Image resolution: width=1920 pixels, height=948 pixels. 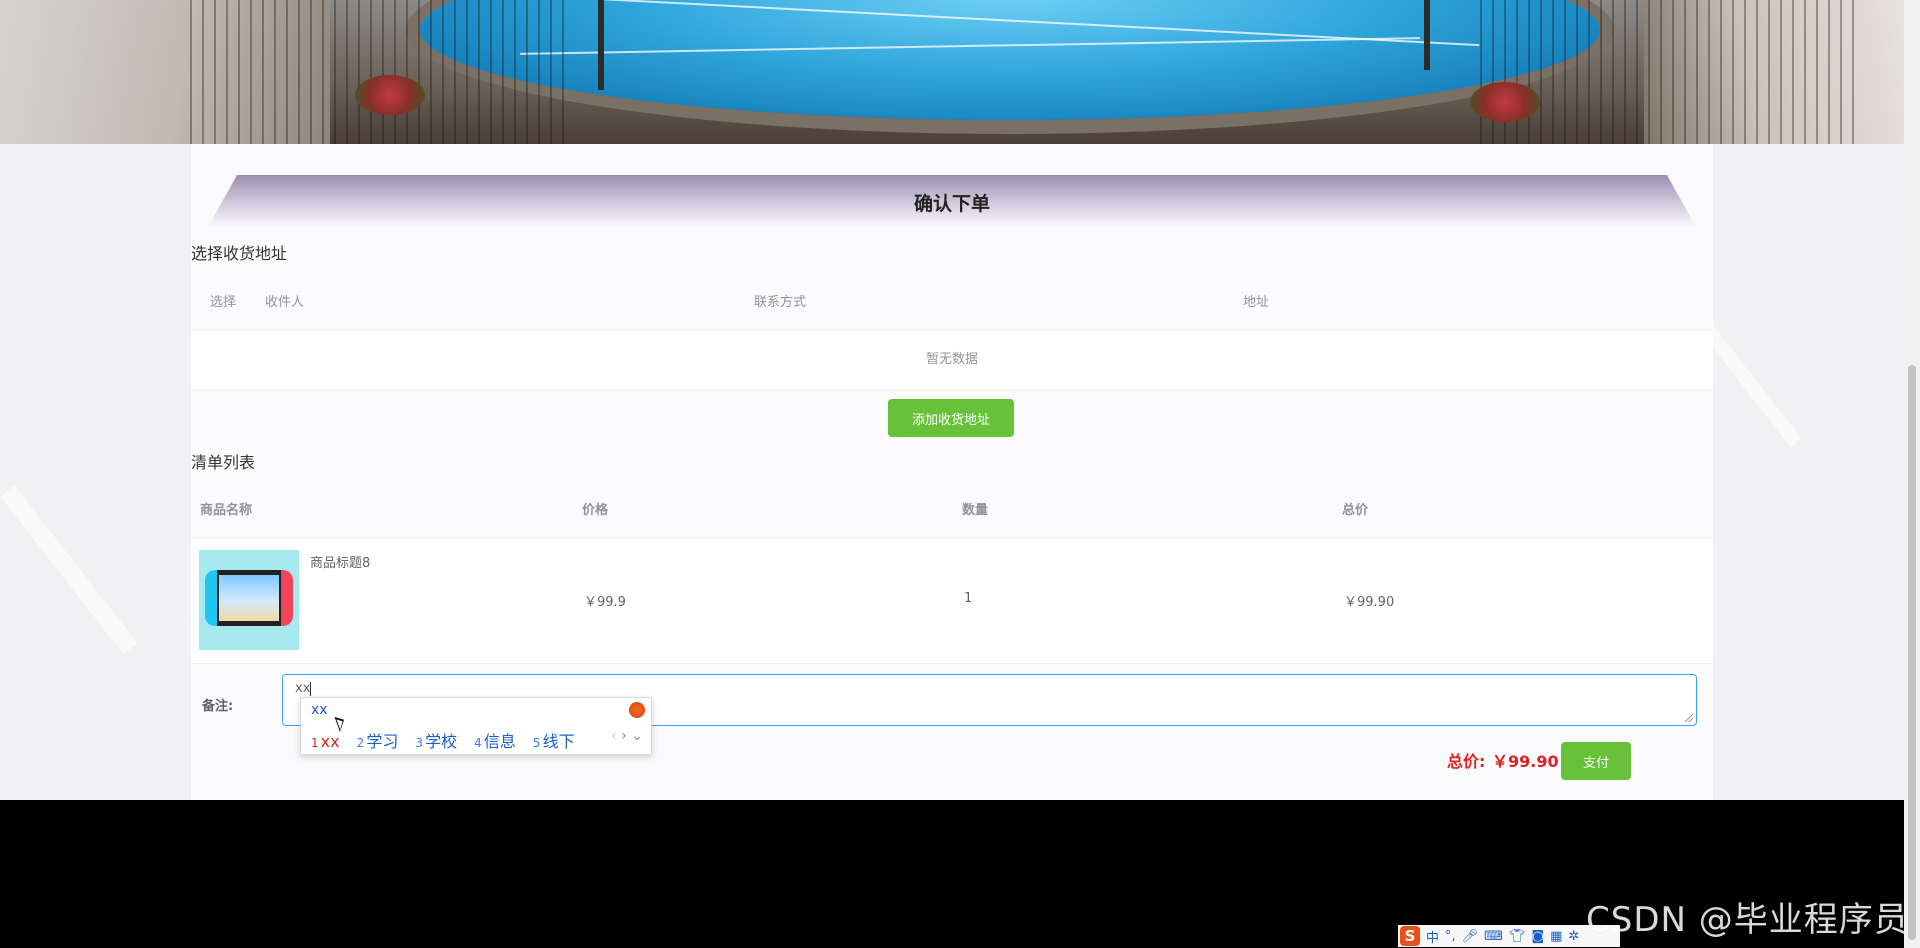 What do you see at coordinates (69, 570) in the screenshot?
I see `background-stripe` at bounding box center [69, 570].